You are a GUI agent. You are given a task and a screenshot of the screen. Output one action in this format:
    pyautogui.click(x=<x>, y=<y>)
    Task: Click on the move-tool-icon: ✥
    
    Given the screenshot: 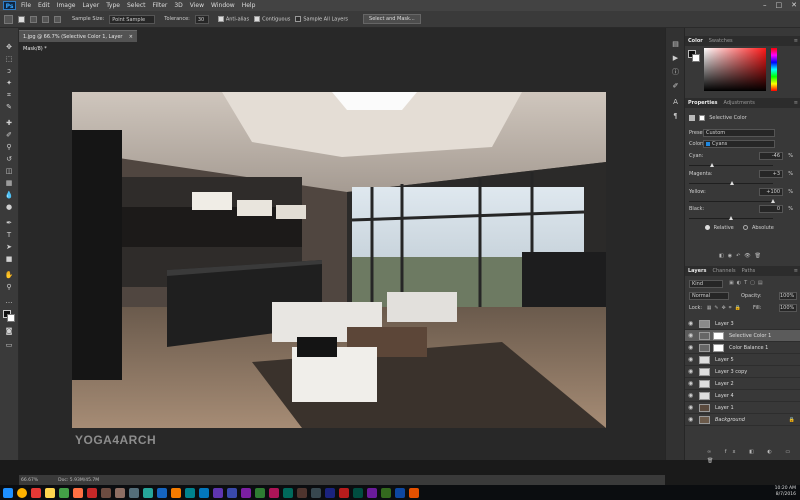 What is the action you would take?
    pyautogui.click(x=9, y=47)
    